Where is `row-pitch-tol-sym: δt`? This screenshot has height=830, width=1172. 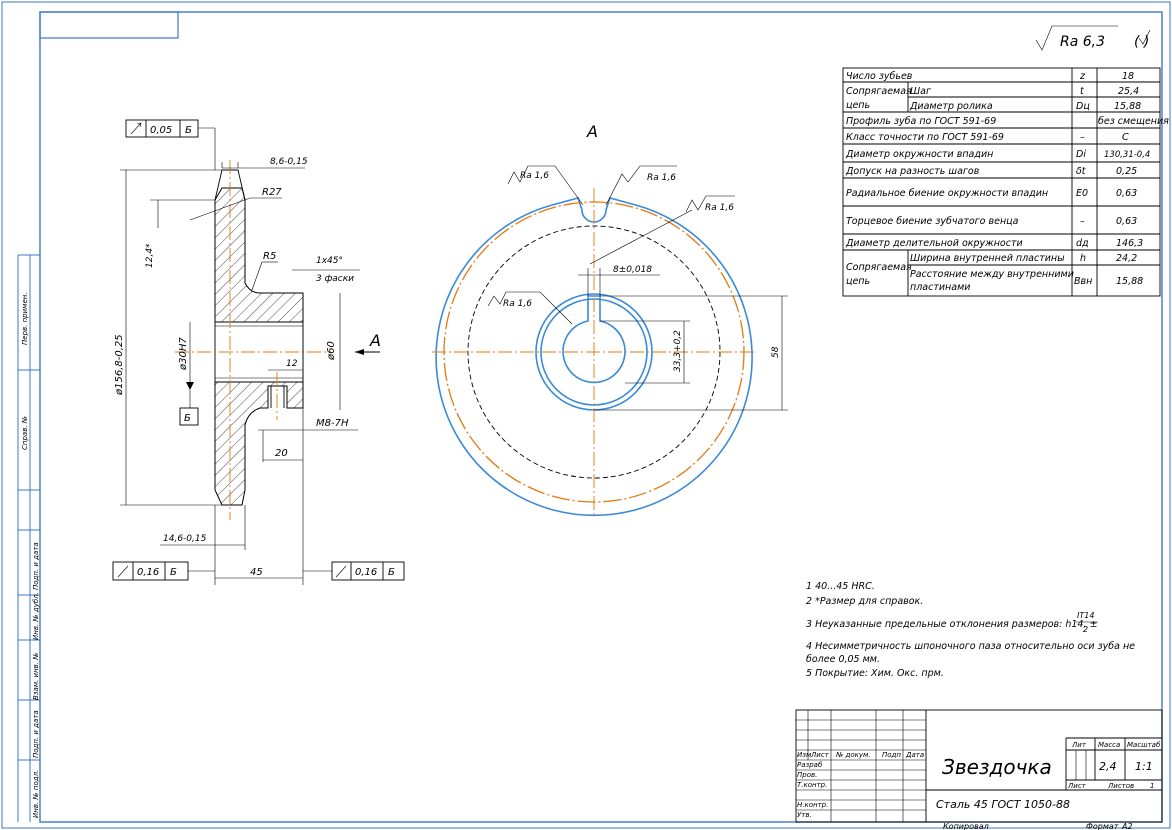 row-pitch-tol-sym: δt is located at coordinates (1081, 171).